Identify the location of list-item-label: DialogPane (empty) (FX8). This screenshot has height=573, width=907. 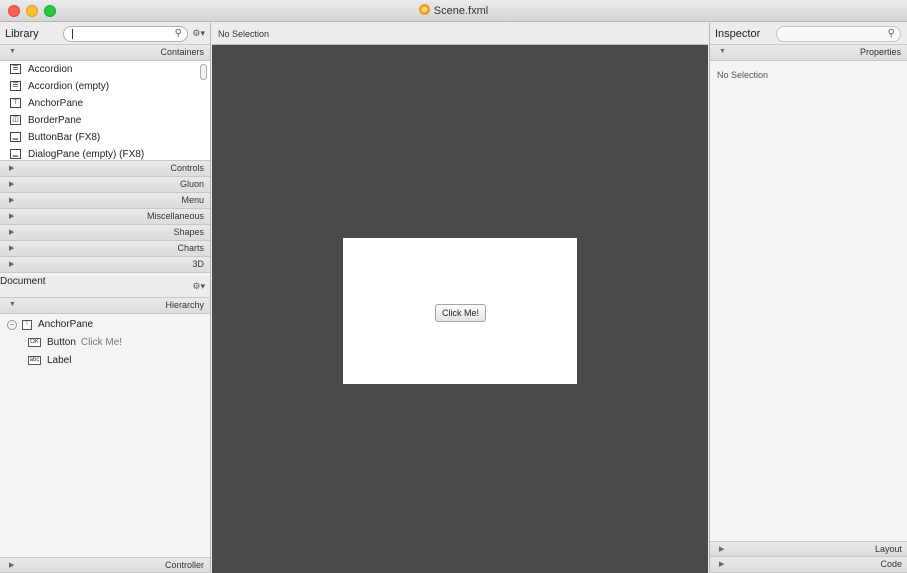
(86, 154).